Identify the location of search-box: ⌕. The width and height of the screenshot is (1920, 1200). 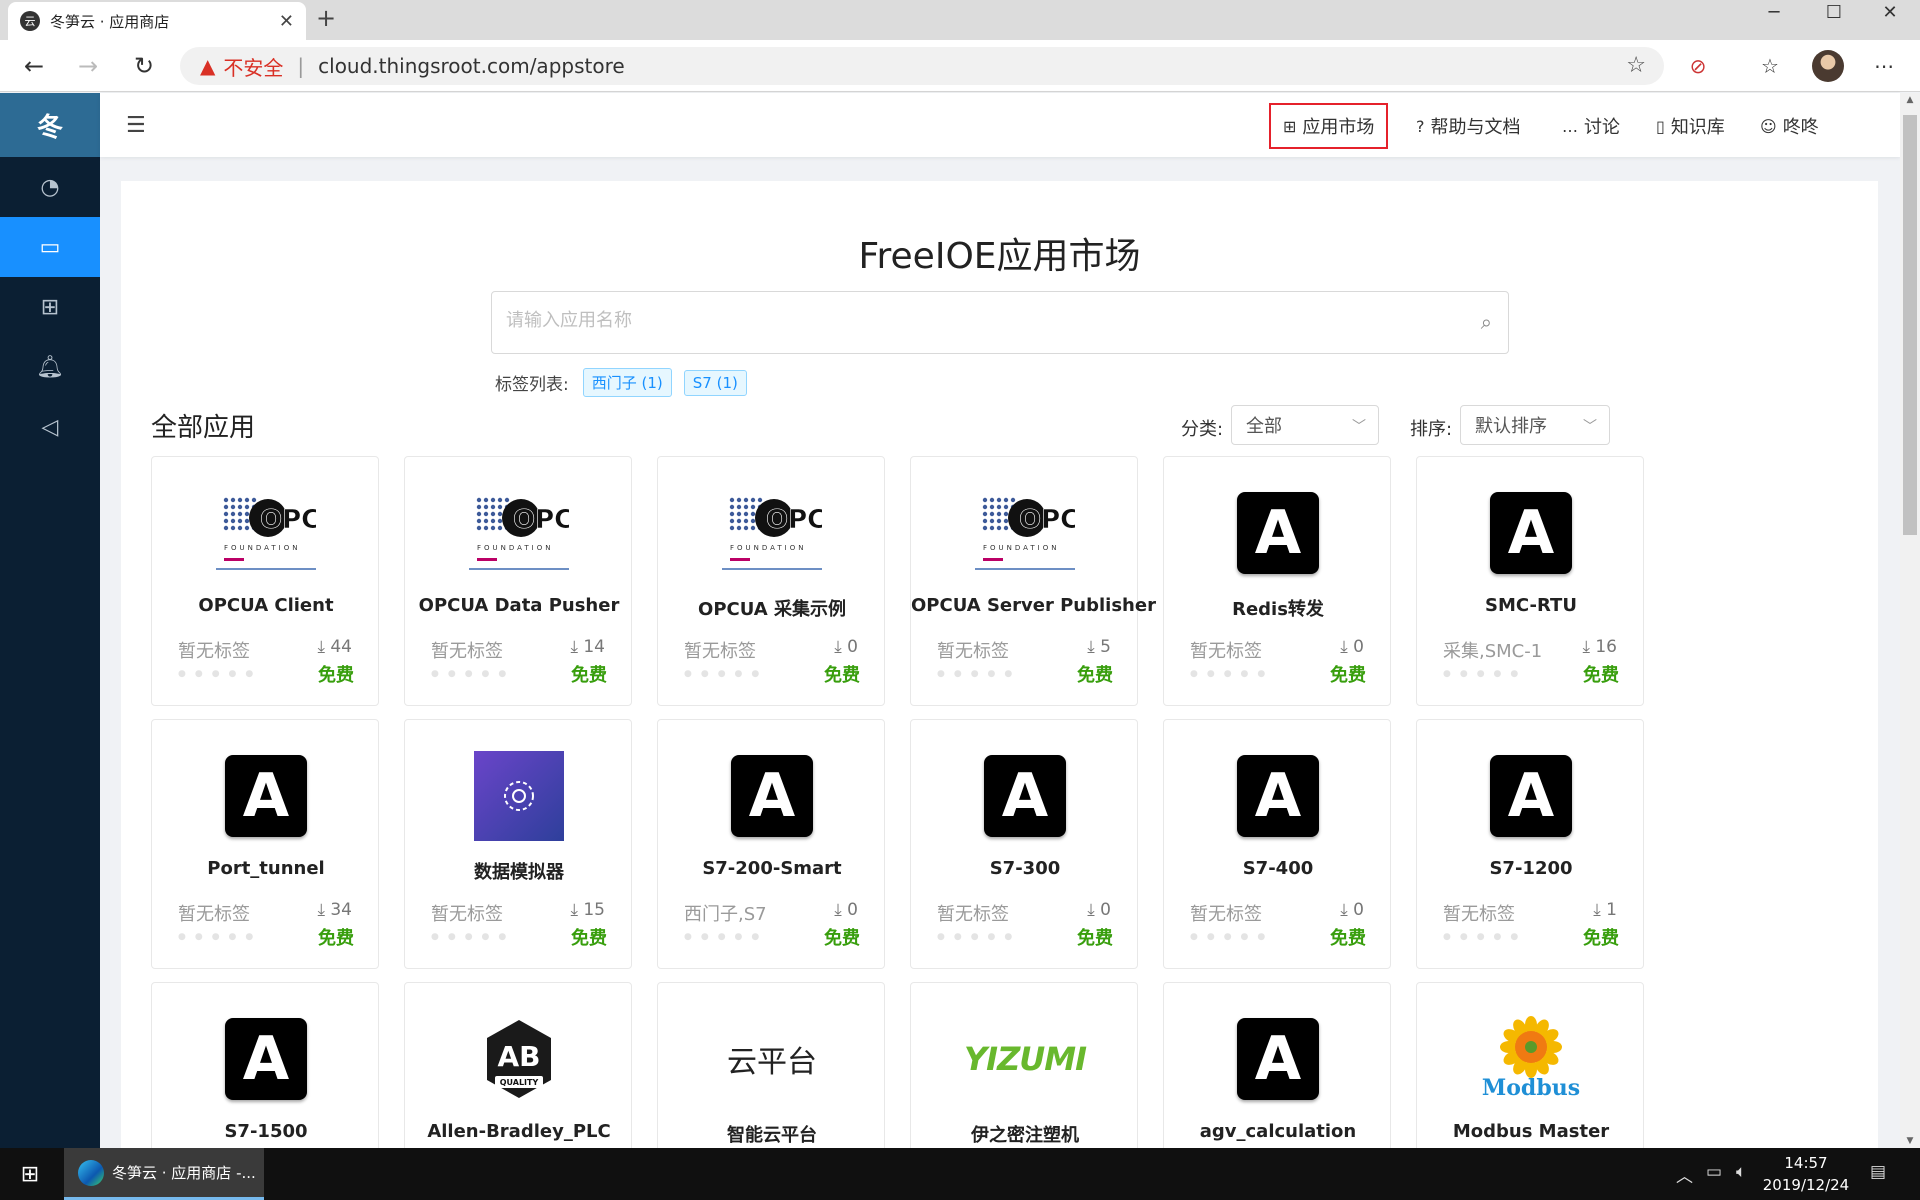
(1000, 322).